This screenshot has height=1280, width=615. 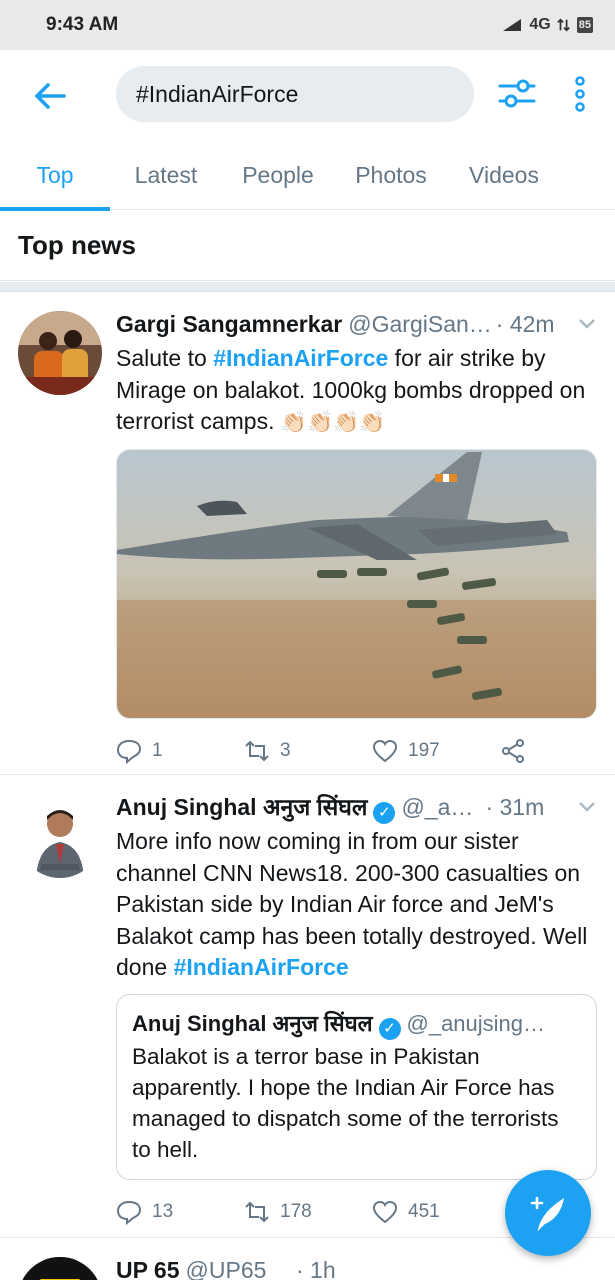 What do you see at coordinates (229, 324) in the screenshot?
I see `author-name: Gargi Sangamnerkar` at bounding box center [229, 324].